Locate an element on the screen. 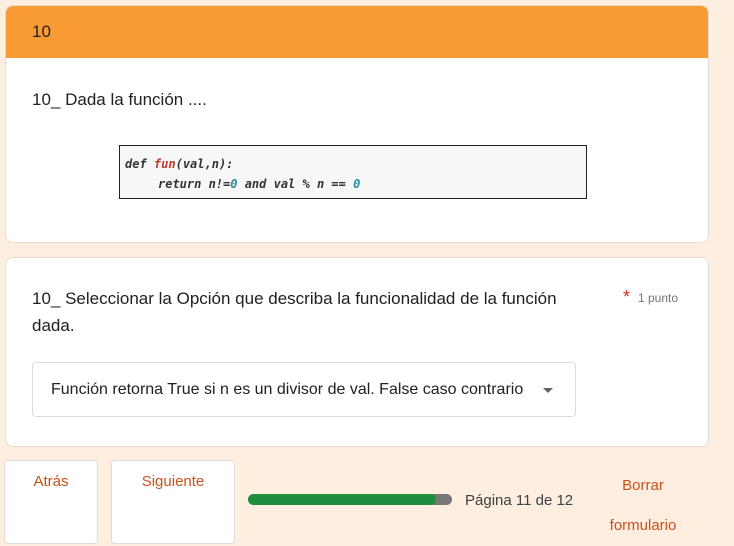 The width and height of the screenshot is (734, 546). code-return: return n!= is located at coordinates (194, 184).